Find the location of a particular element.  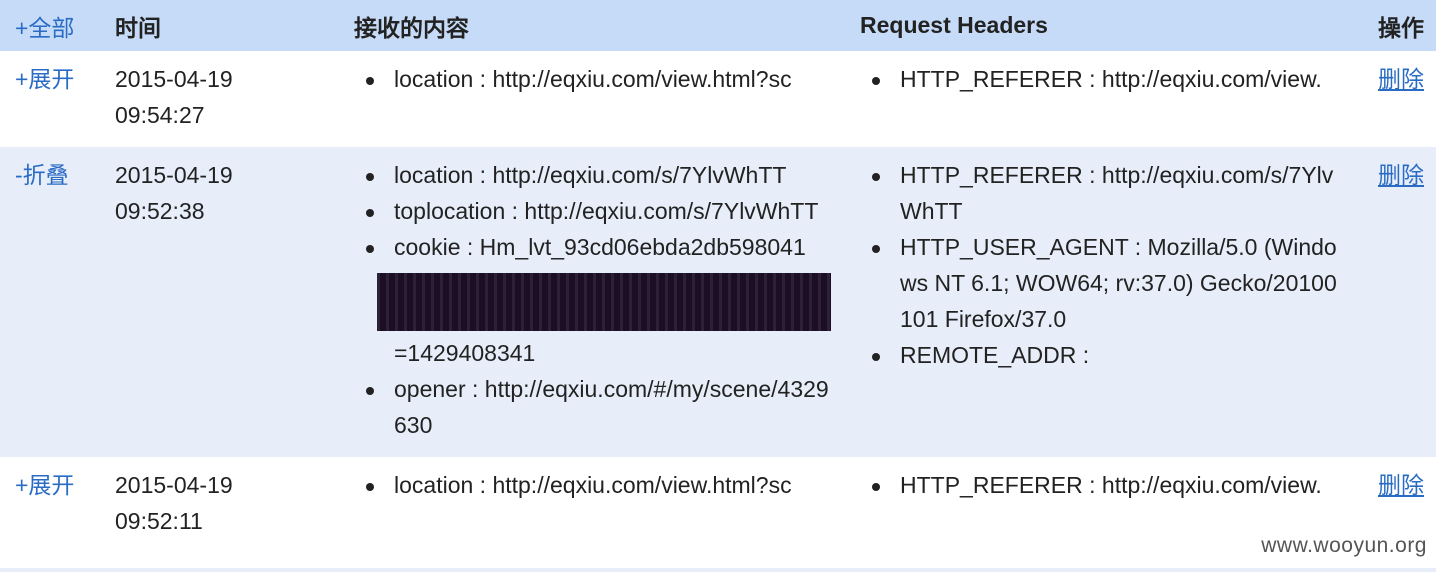

time-cell: 2015-04-19 09:52:38 is located at coordinates (220, 302).